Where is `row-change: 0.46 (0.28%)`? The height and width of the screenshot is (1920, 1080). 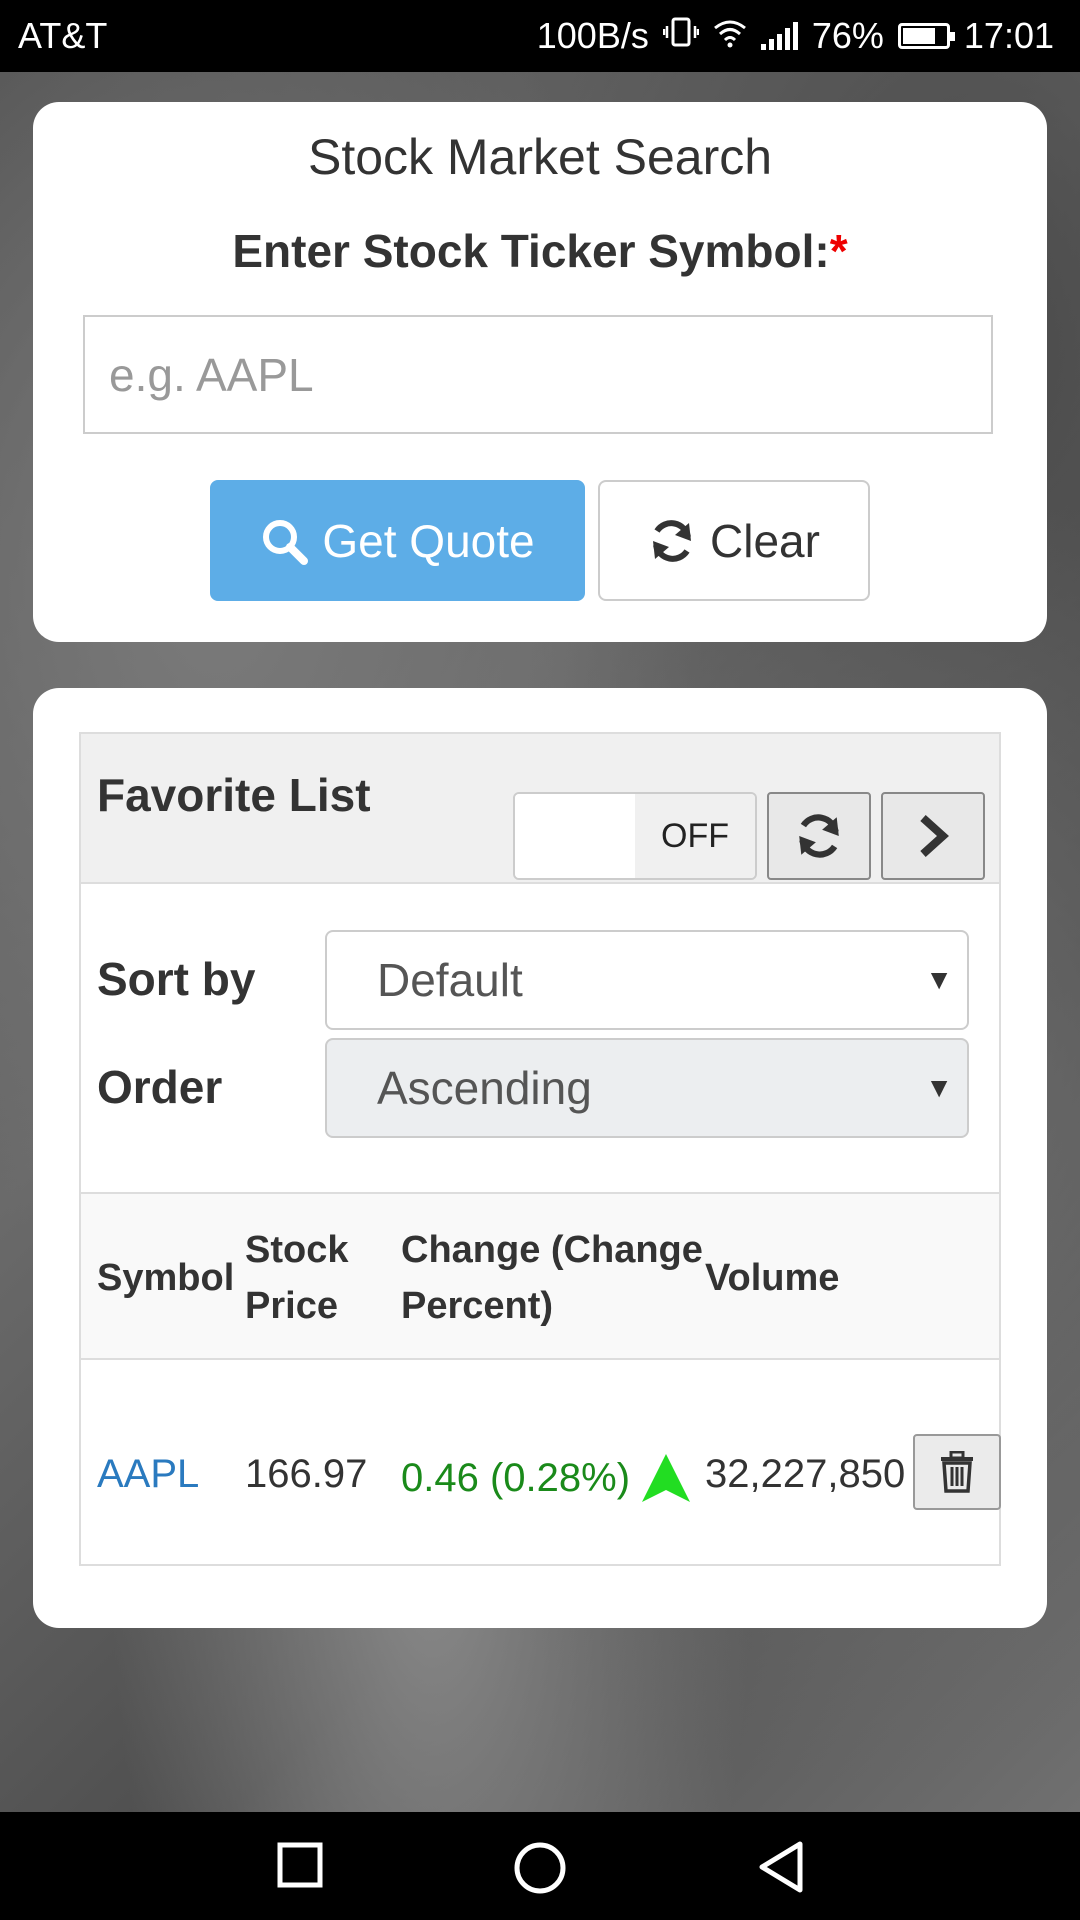 row-change: 0.46 (0.28%) is located at coordinates (546, 1478).